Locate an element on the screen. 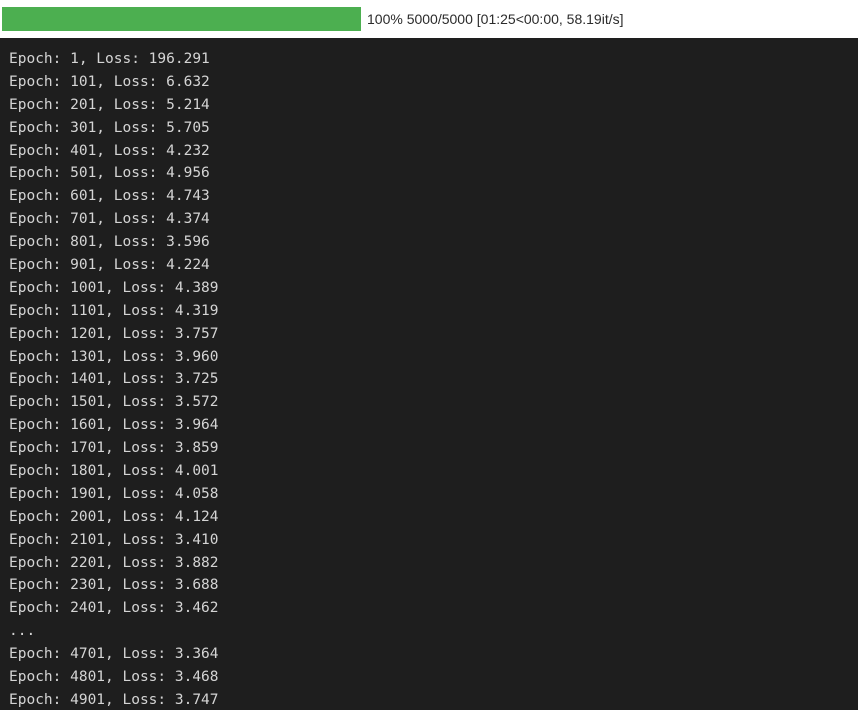  log-line: Epoch: 1801, Loss: 4.001 is located at coordinates (114, 471).